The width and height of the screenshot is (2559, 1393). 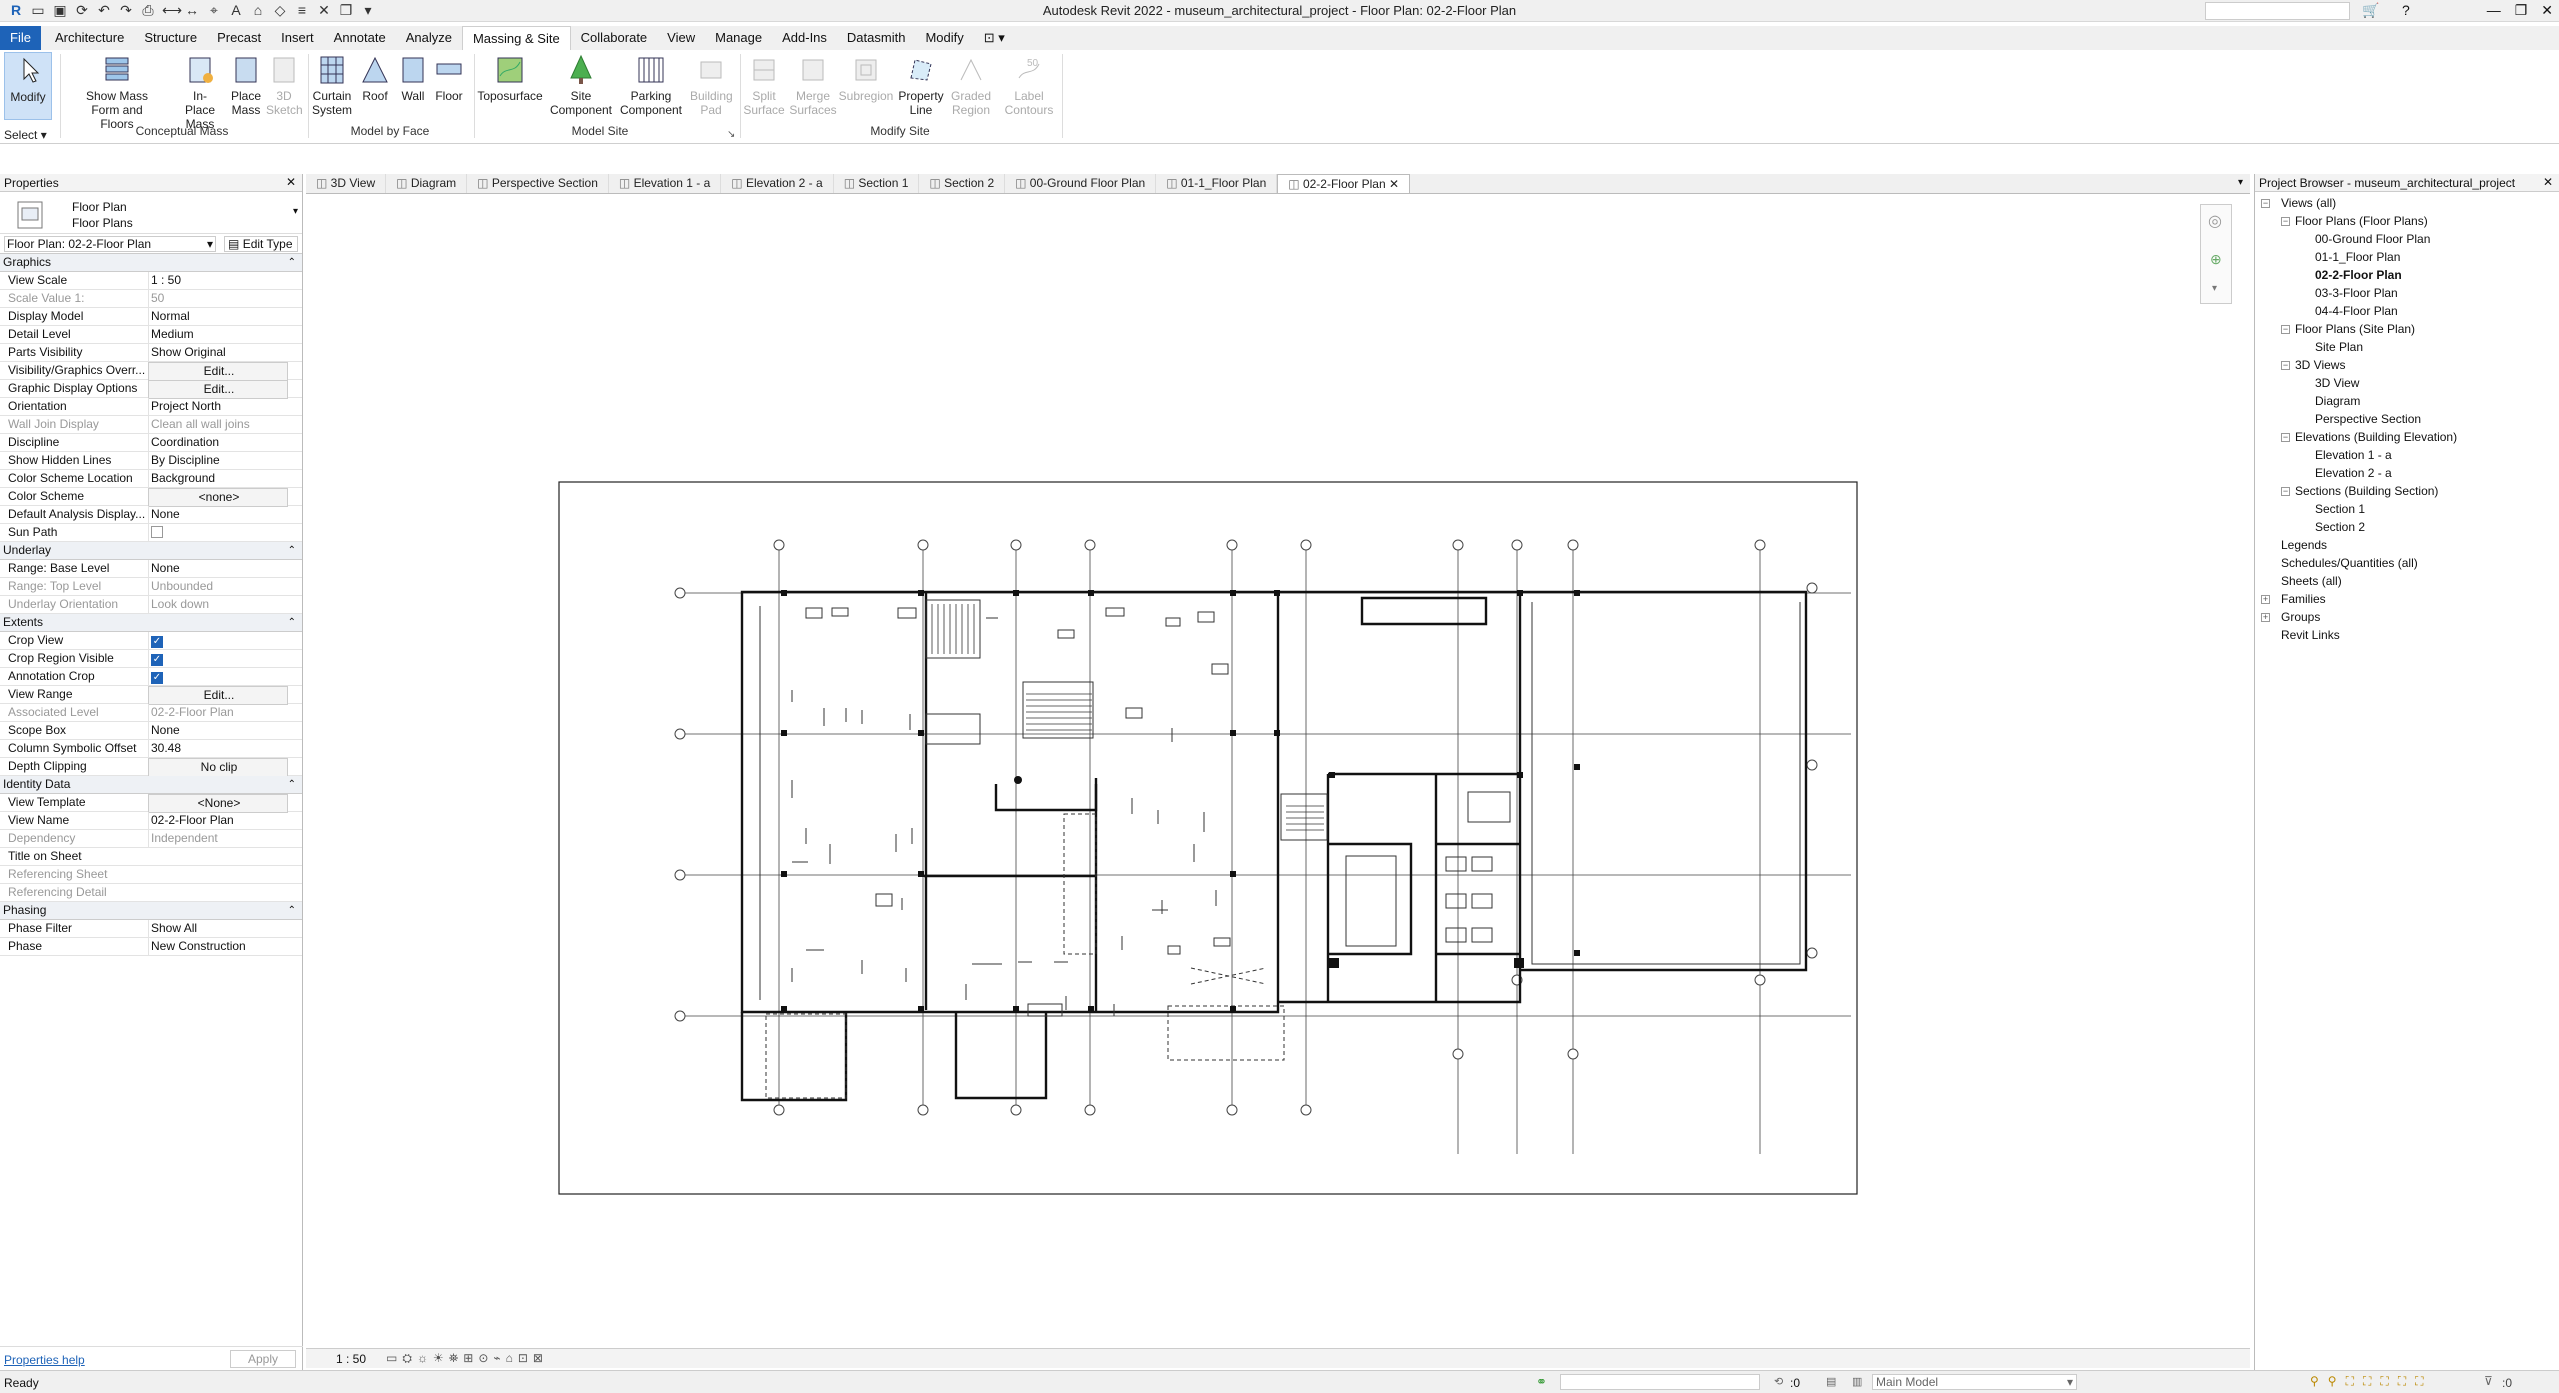 What do you see at coordinates (2358, 275) in the screenshot?
I see `browser-item-fp2: 02-2-Floor Plan` at bounding box center [2358, 275].